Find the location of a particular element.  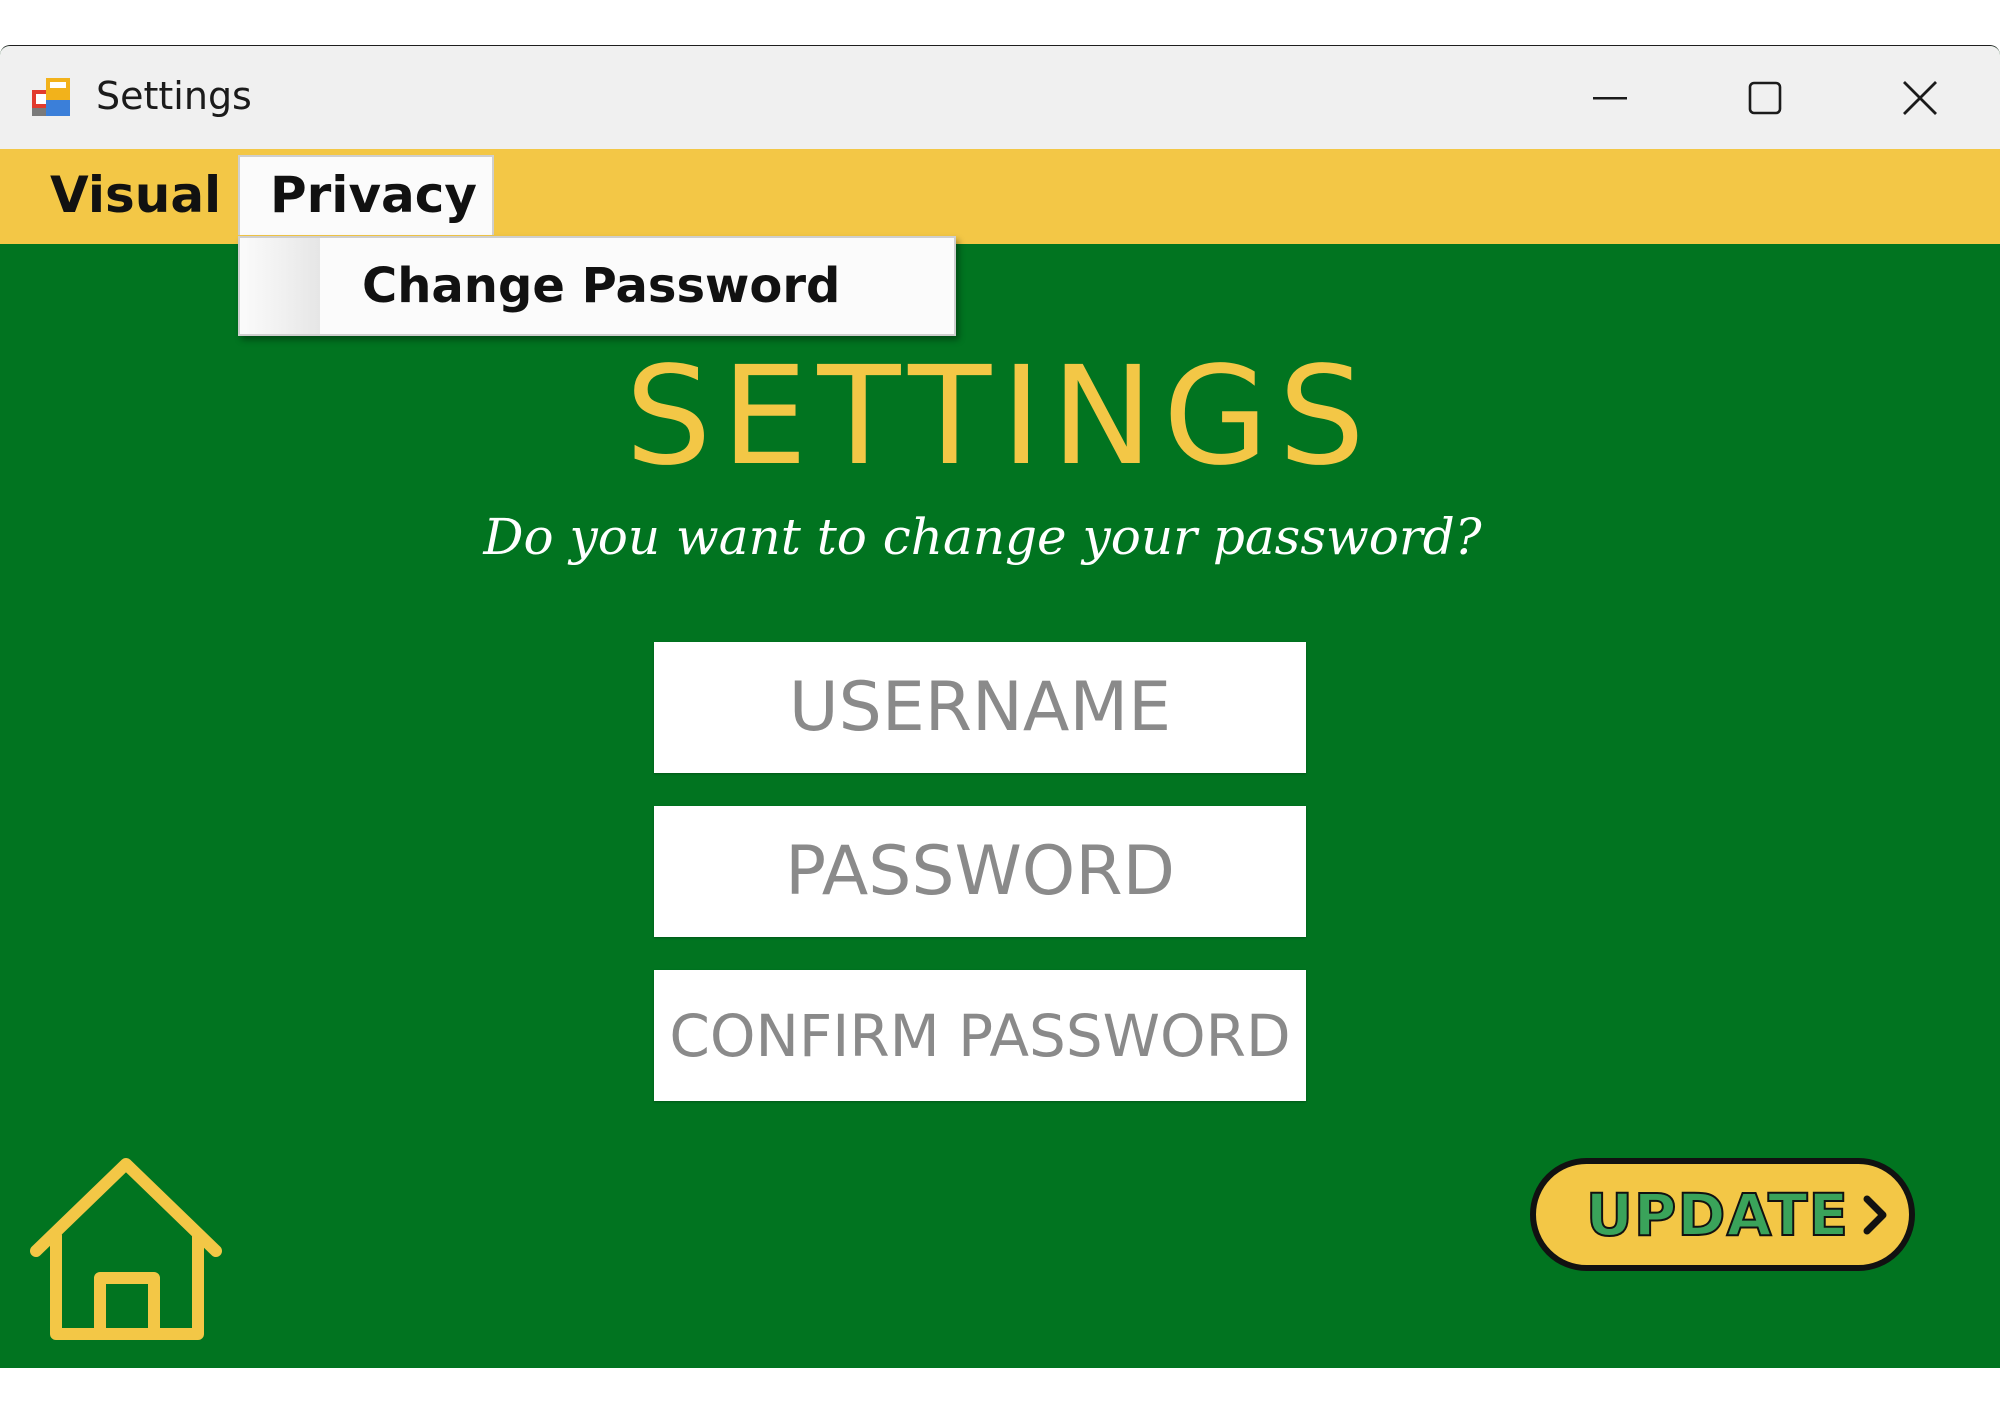

update-button-label: UPDATE is located at coordinates (1717, 1215).